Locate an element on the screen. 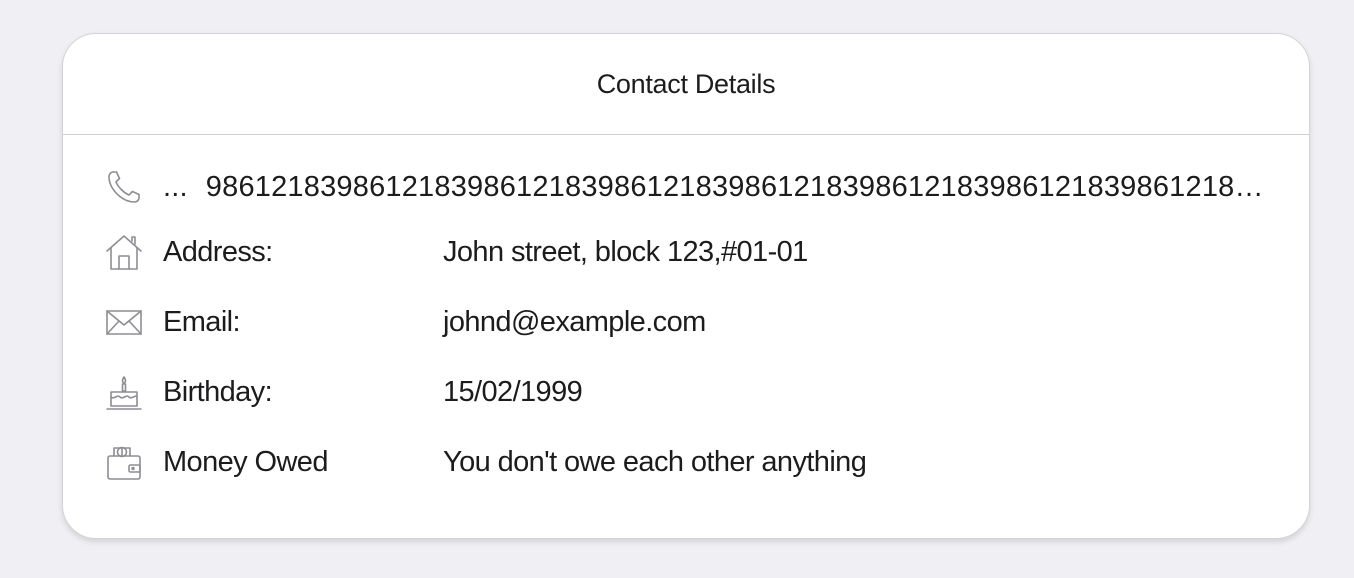 The height and width of the screenshot is (578, 1354). birthday-value: 15/02/1999 is located at coordinates (513, 391).